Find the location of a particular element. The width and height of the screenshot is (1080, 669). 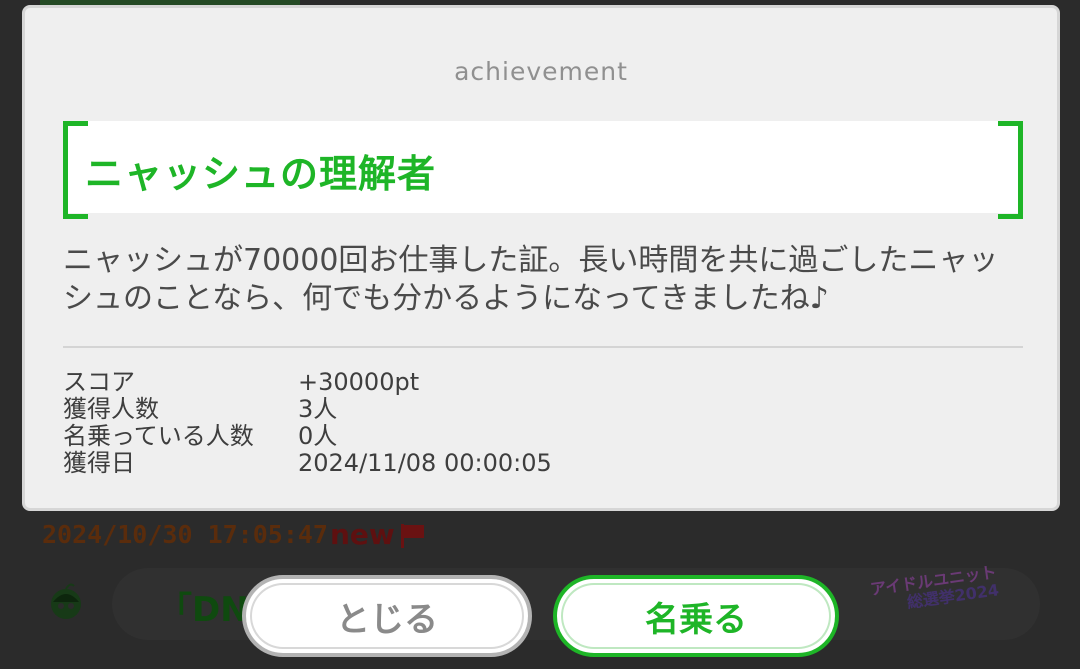

stat-label: 獲得日 is located at coordinates (99, 463).